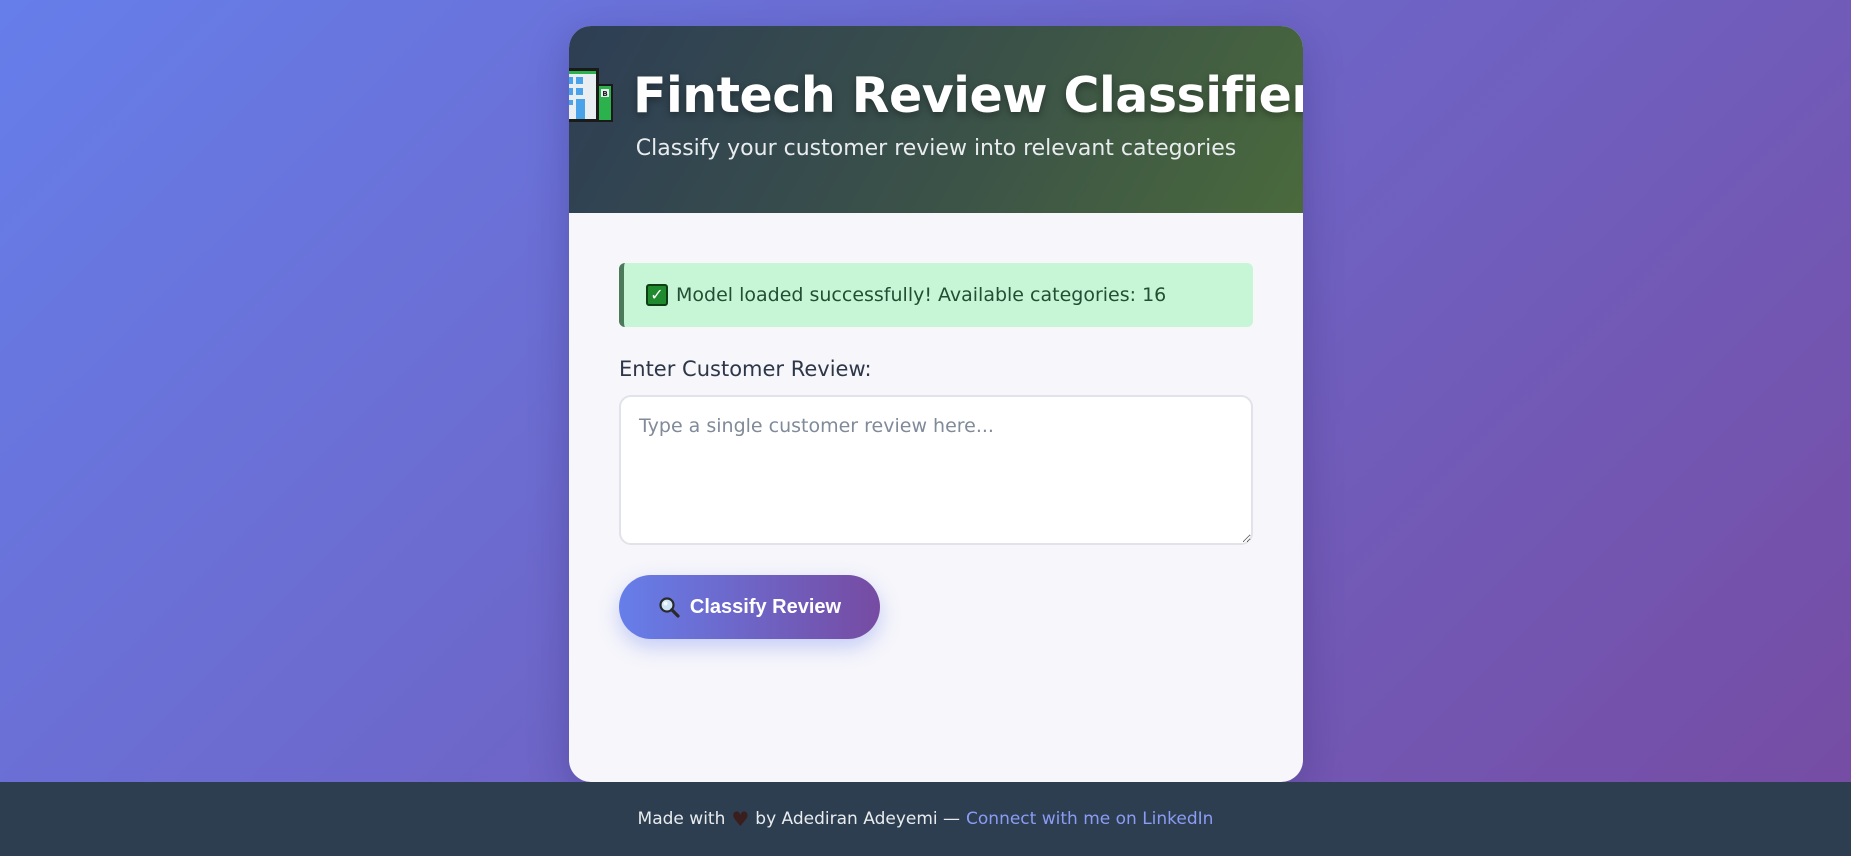 The image size is (1851, 856). What do you see at coordinates (681, 819) in the screenshot?
I see `footer-made-with: Made with` at bounding box center [681, 819].